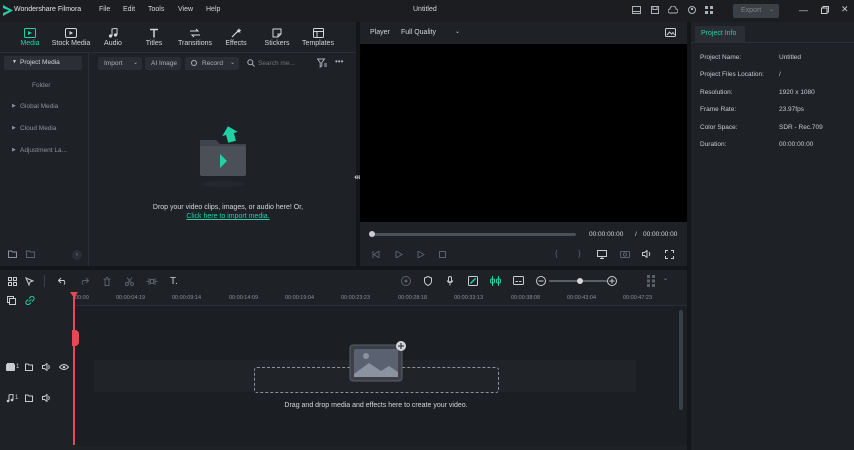  I want to click on layout-grid-icon, so click(12, 281).